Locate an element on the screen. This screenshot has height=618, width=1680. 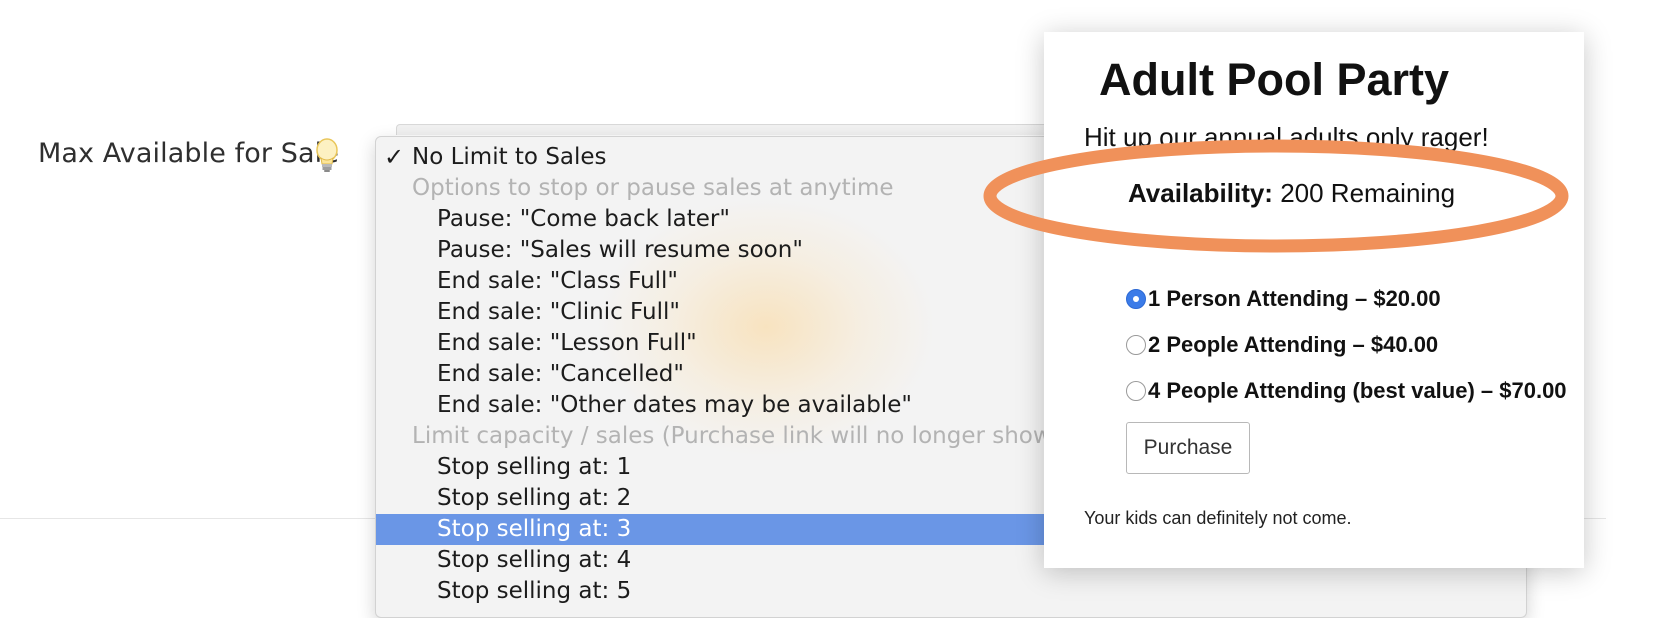
option-text: No Limit to Sales is located at coordinates (509, 157).